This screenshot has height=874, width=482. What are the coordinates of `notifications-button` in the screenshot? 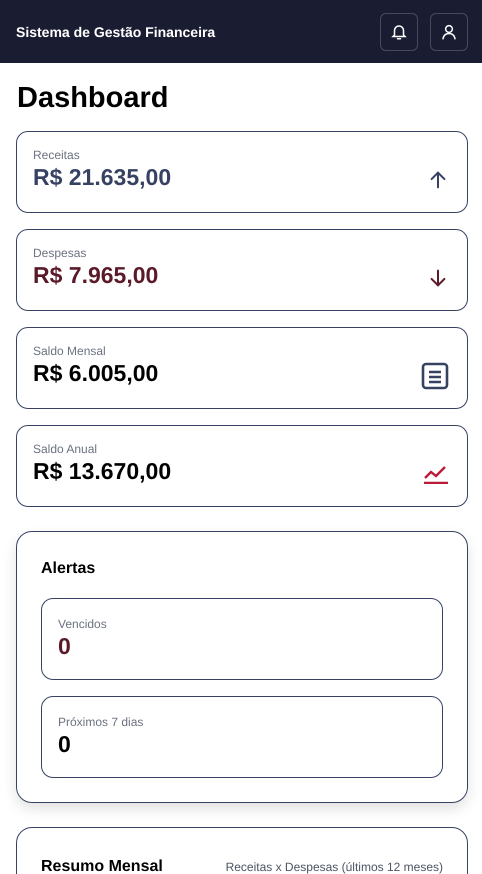 It's located at (399, 31).